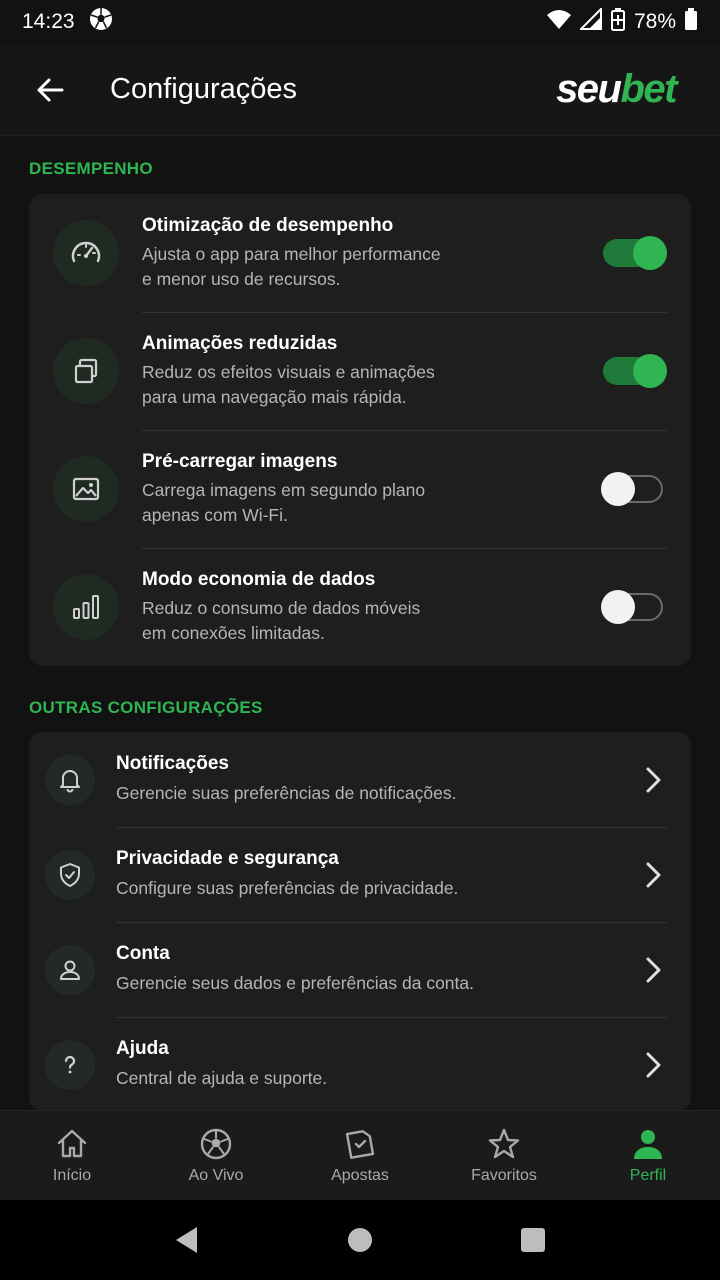 The height and width of the screenshot is (1280, 720). Describe the element at coordinates (91, 168) in the screenshot. I see `section-title-performance: DESEMPENHO` at that location.